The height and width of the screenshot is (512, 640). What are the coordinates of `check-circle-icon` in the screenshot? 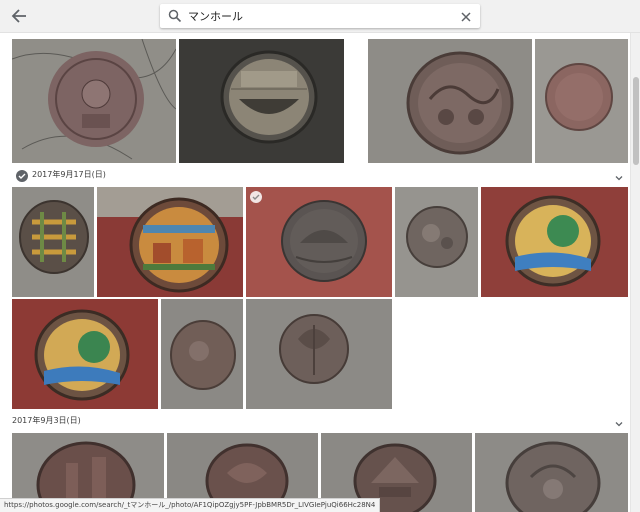 It's located at (22, 175).